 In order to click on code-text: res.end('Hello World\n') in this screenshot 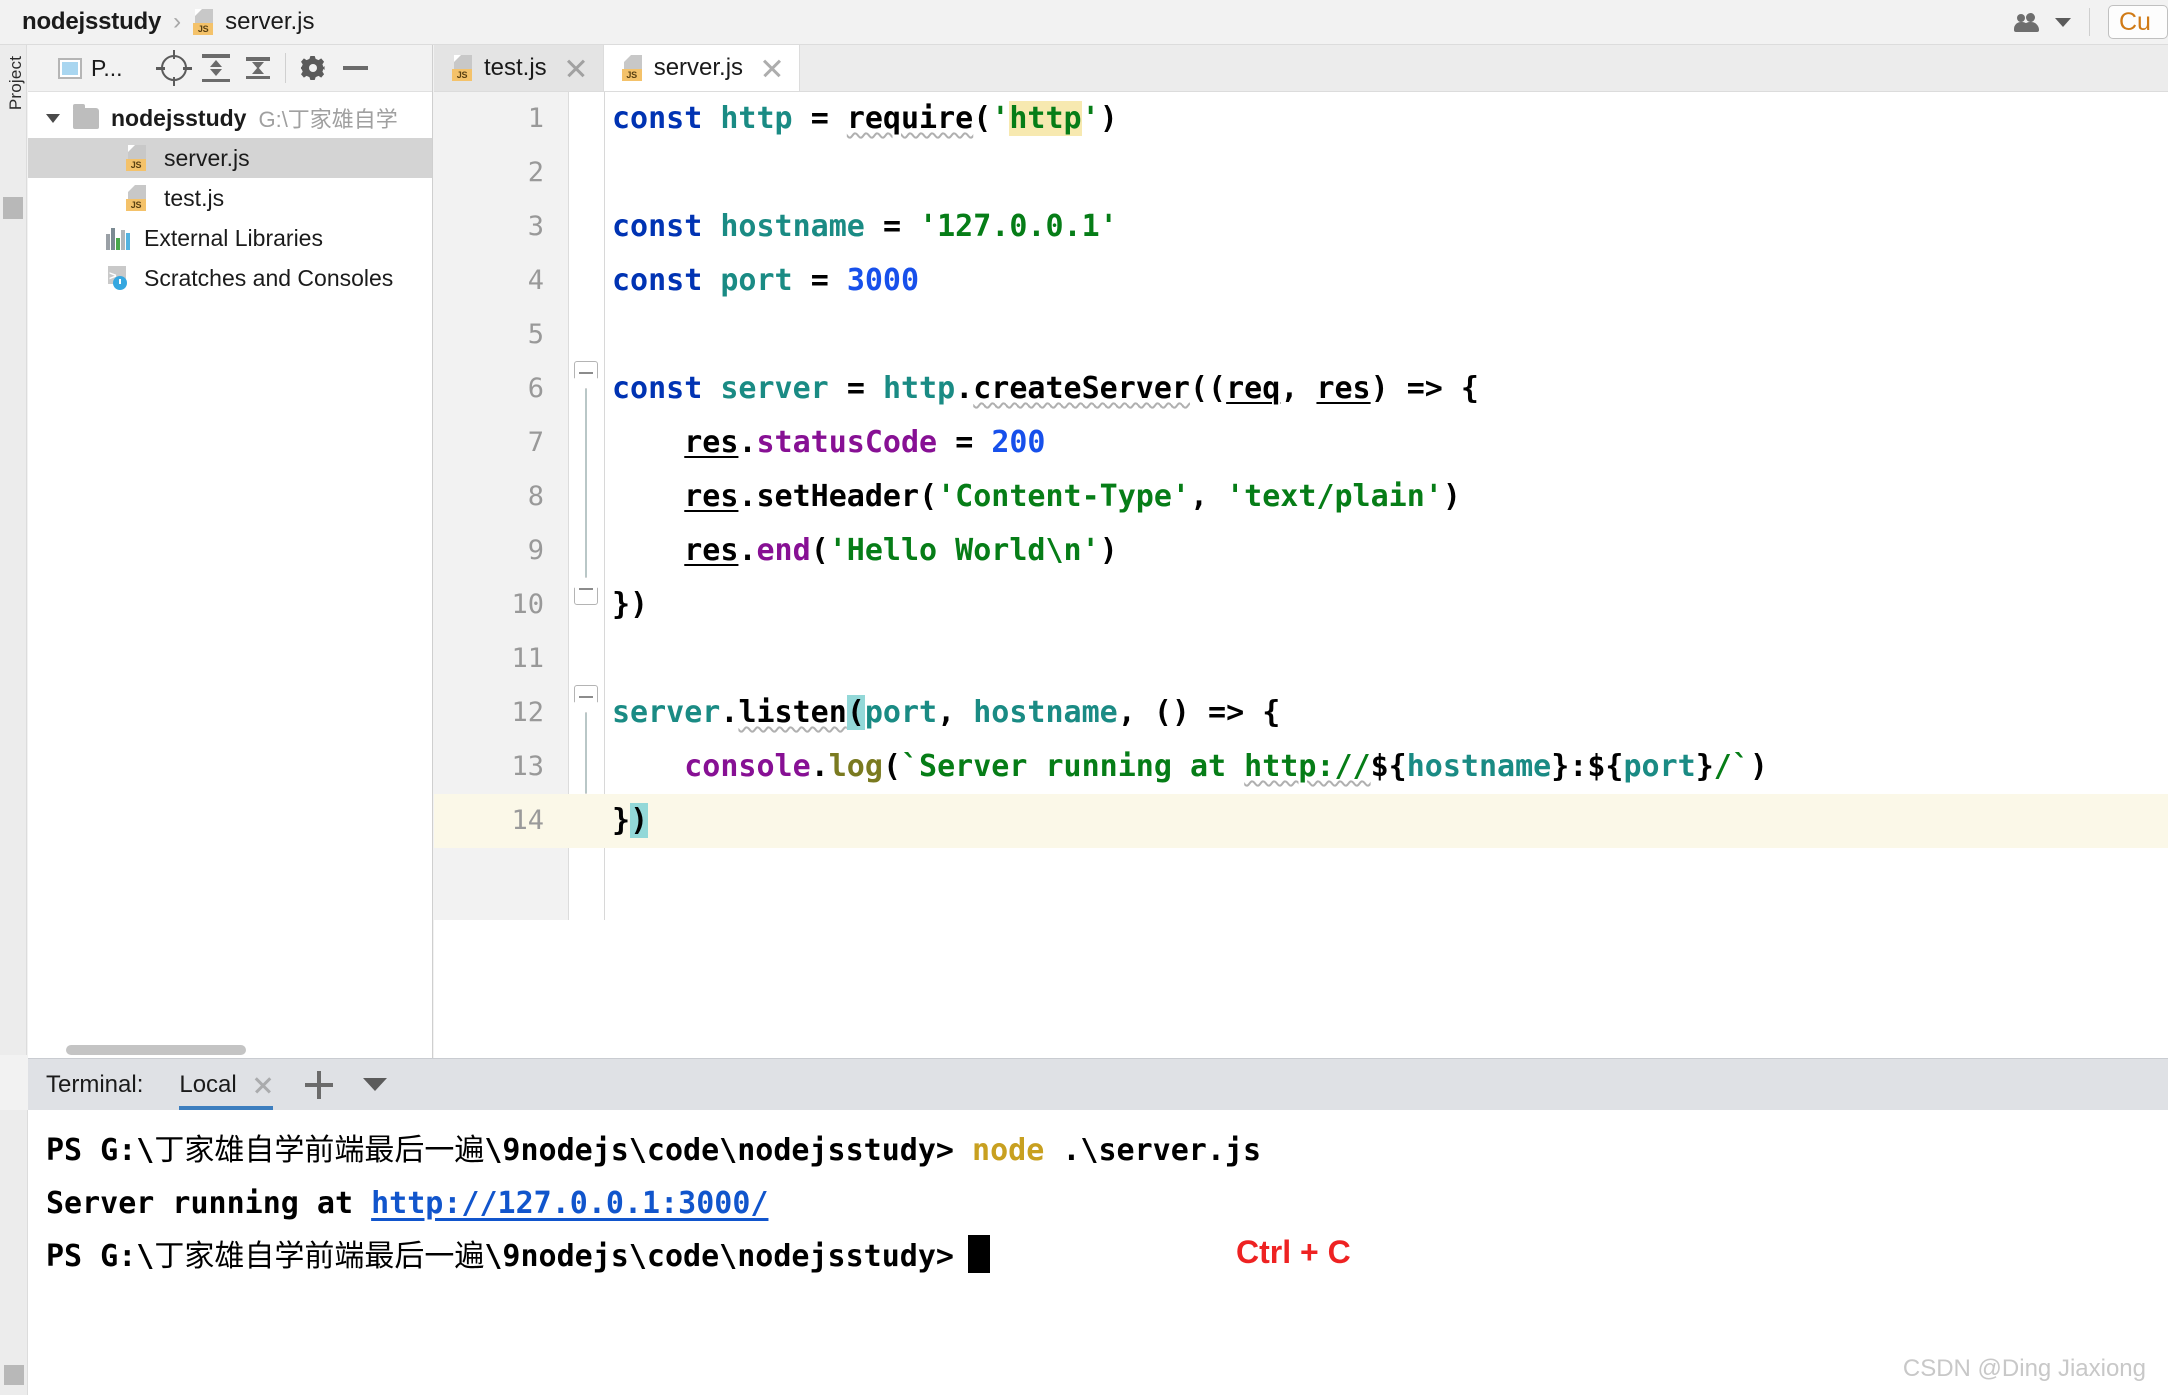, I will do `click(901, 550)`.